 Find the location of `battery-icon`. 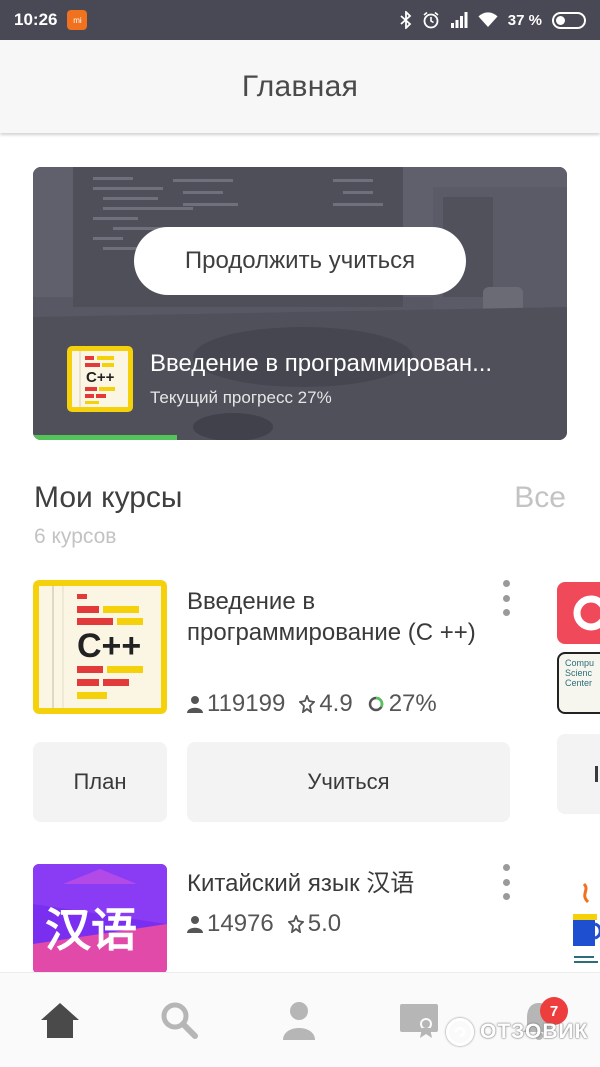

battery-icon is located at coordinates (569, 20).